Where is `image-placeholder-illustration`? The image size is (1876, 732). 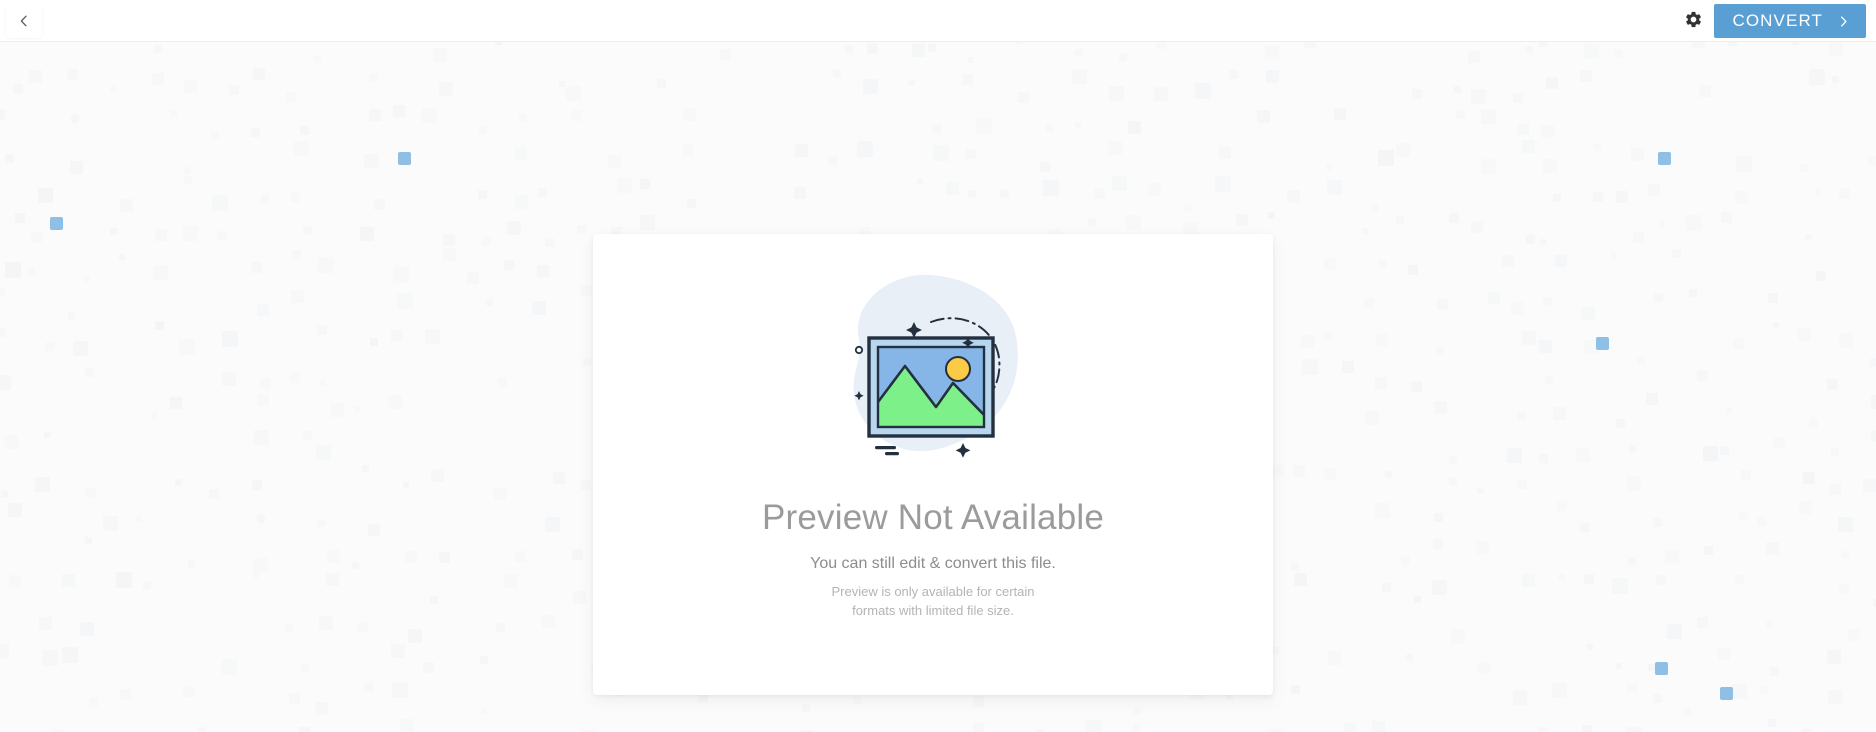
image-placeholder-illustration is located at coordinates (933, 373).